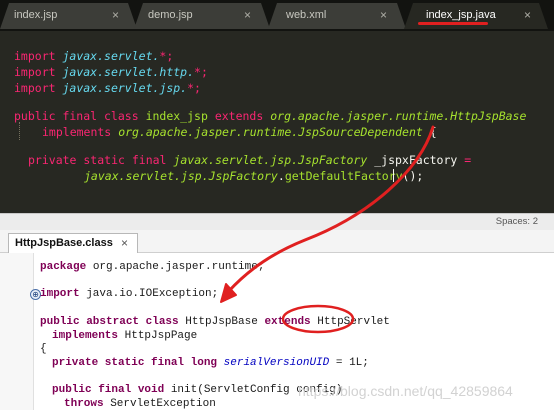 The width and height of the screenshot is (554, 412). Describe the element at coordinates (64, 243) in the screenshot. I see `tab-label: HttpJspBase.class` at that location.